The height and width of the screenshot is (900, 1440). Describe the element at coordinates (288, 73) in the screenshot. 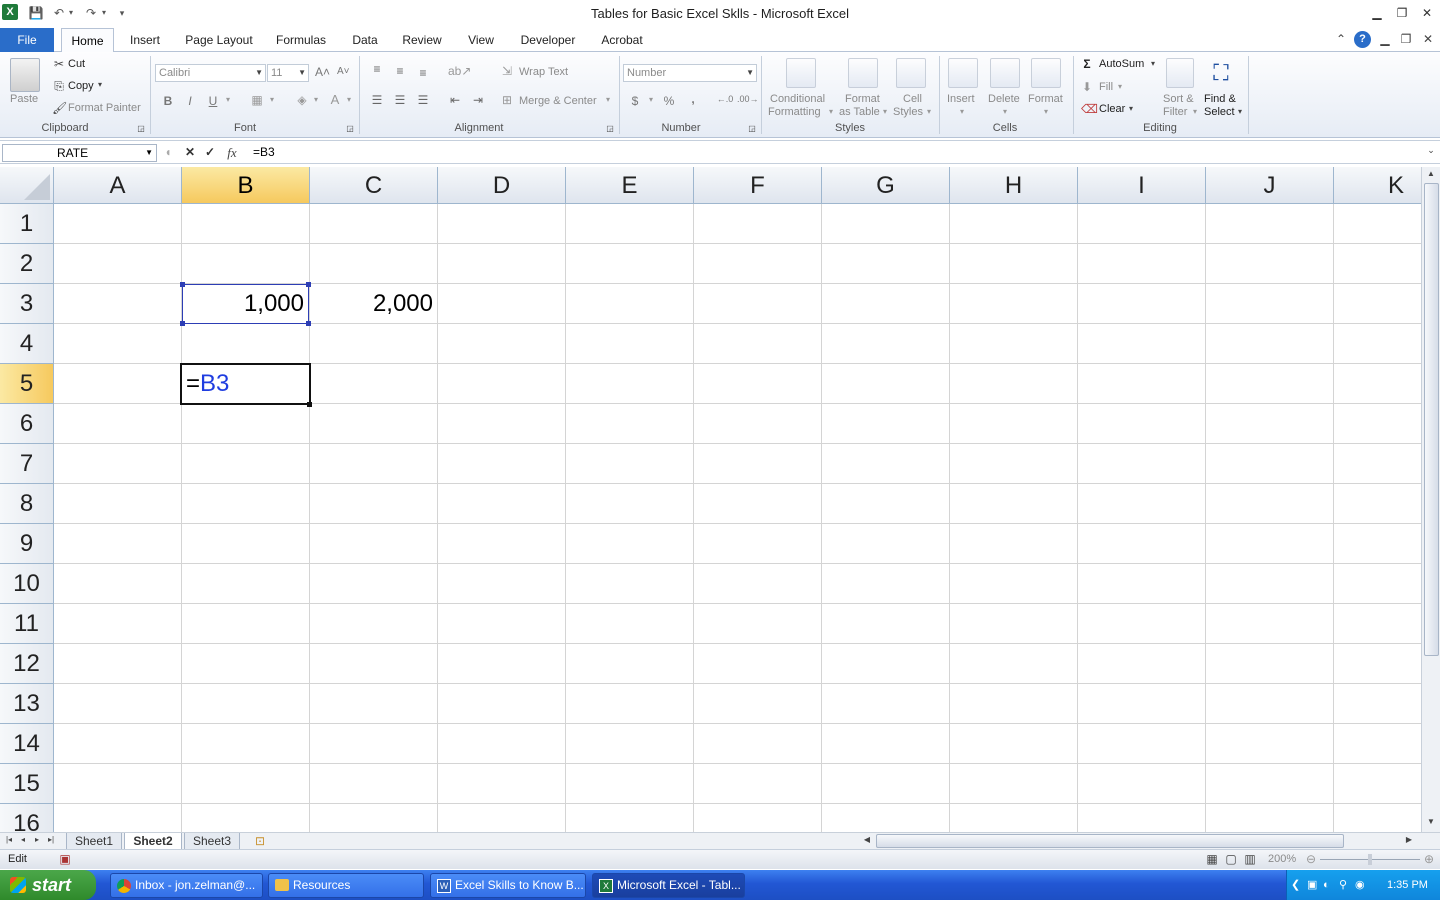

I see `font-size-select: 11 ▼` at that location.